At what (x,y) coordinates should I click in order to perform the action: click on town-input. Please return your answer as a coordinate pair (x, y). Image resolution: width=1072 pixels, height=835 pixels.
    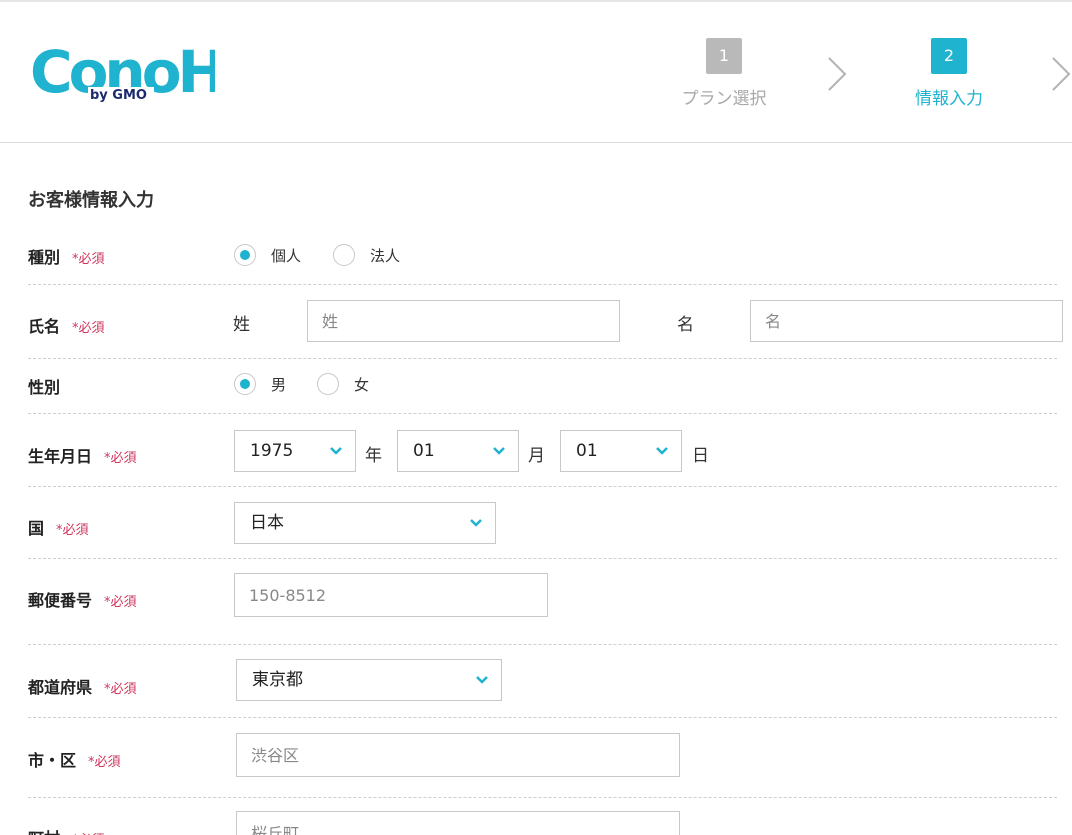
    Looking at the image, I should click on (458, 823).